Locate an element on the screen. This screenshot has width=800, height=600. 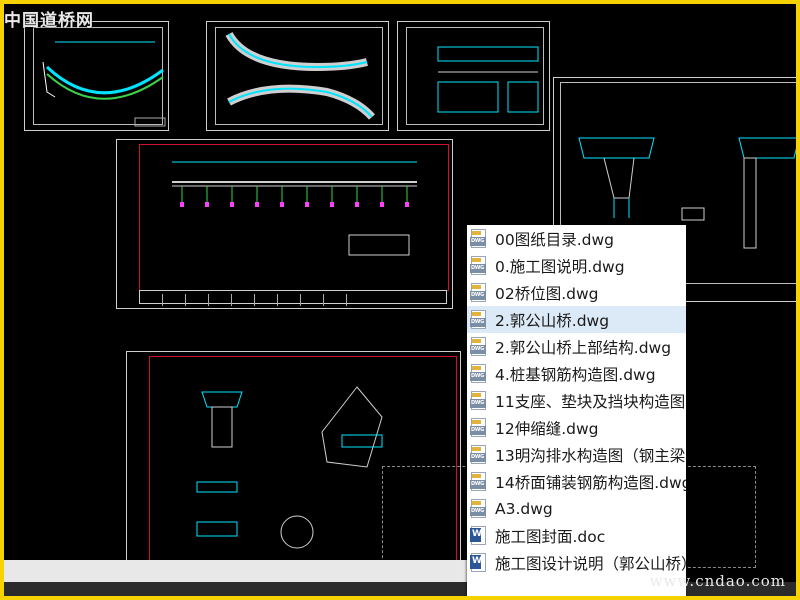
drawing-sheet-bridge-plan is located at coordinates (96, 76).